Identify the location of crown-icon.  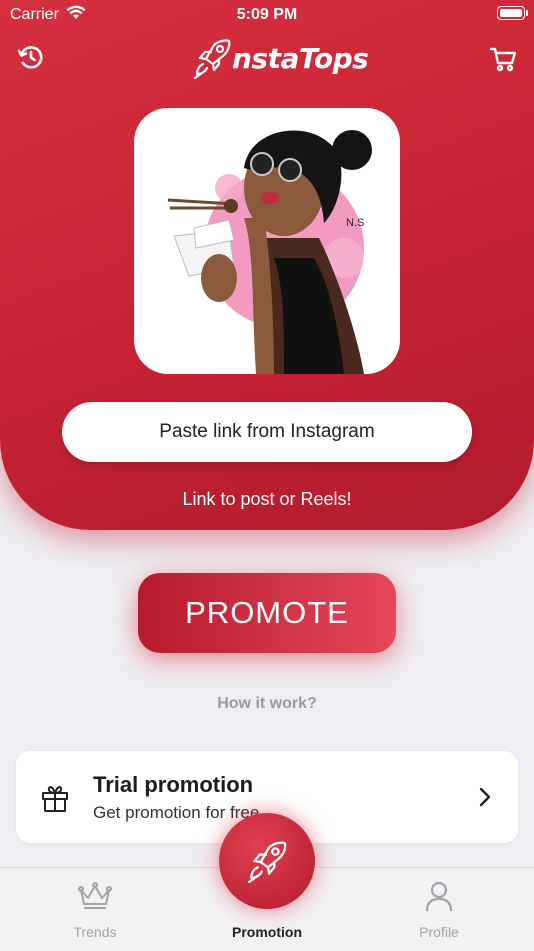
(95, 895).